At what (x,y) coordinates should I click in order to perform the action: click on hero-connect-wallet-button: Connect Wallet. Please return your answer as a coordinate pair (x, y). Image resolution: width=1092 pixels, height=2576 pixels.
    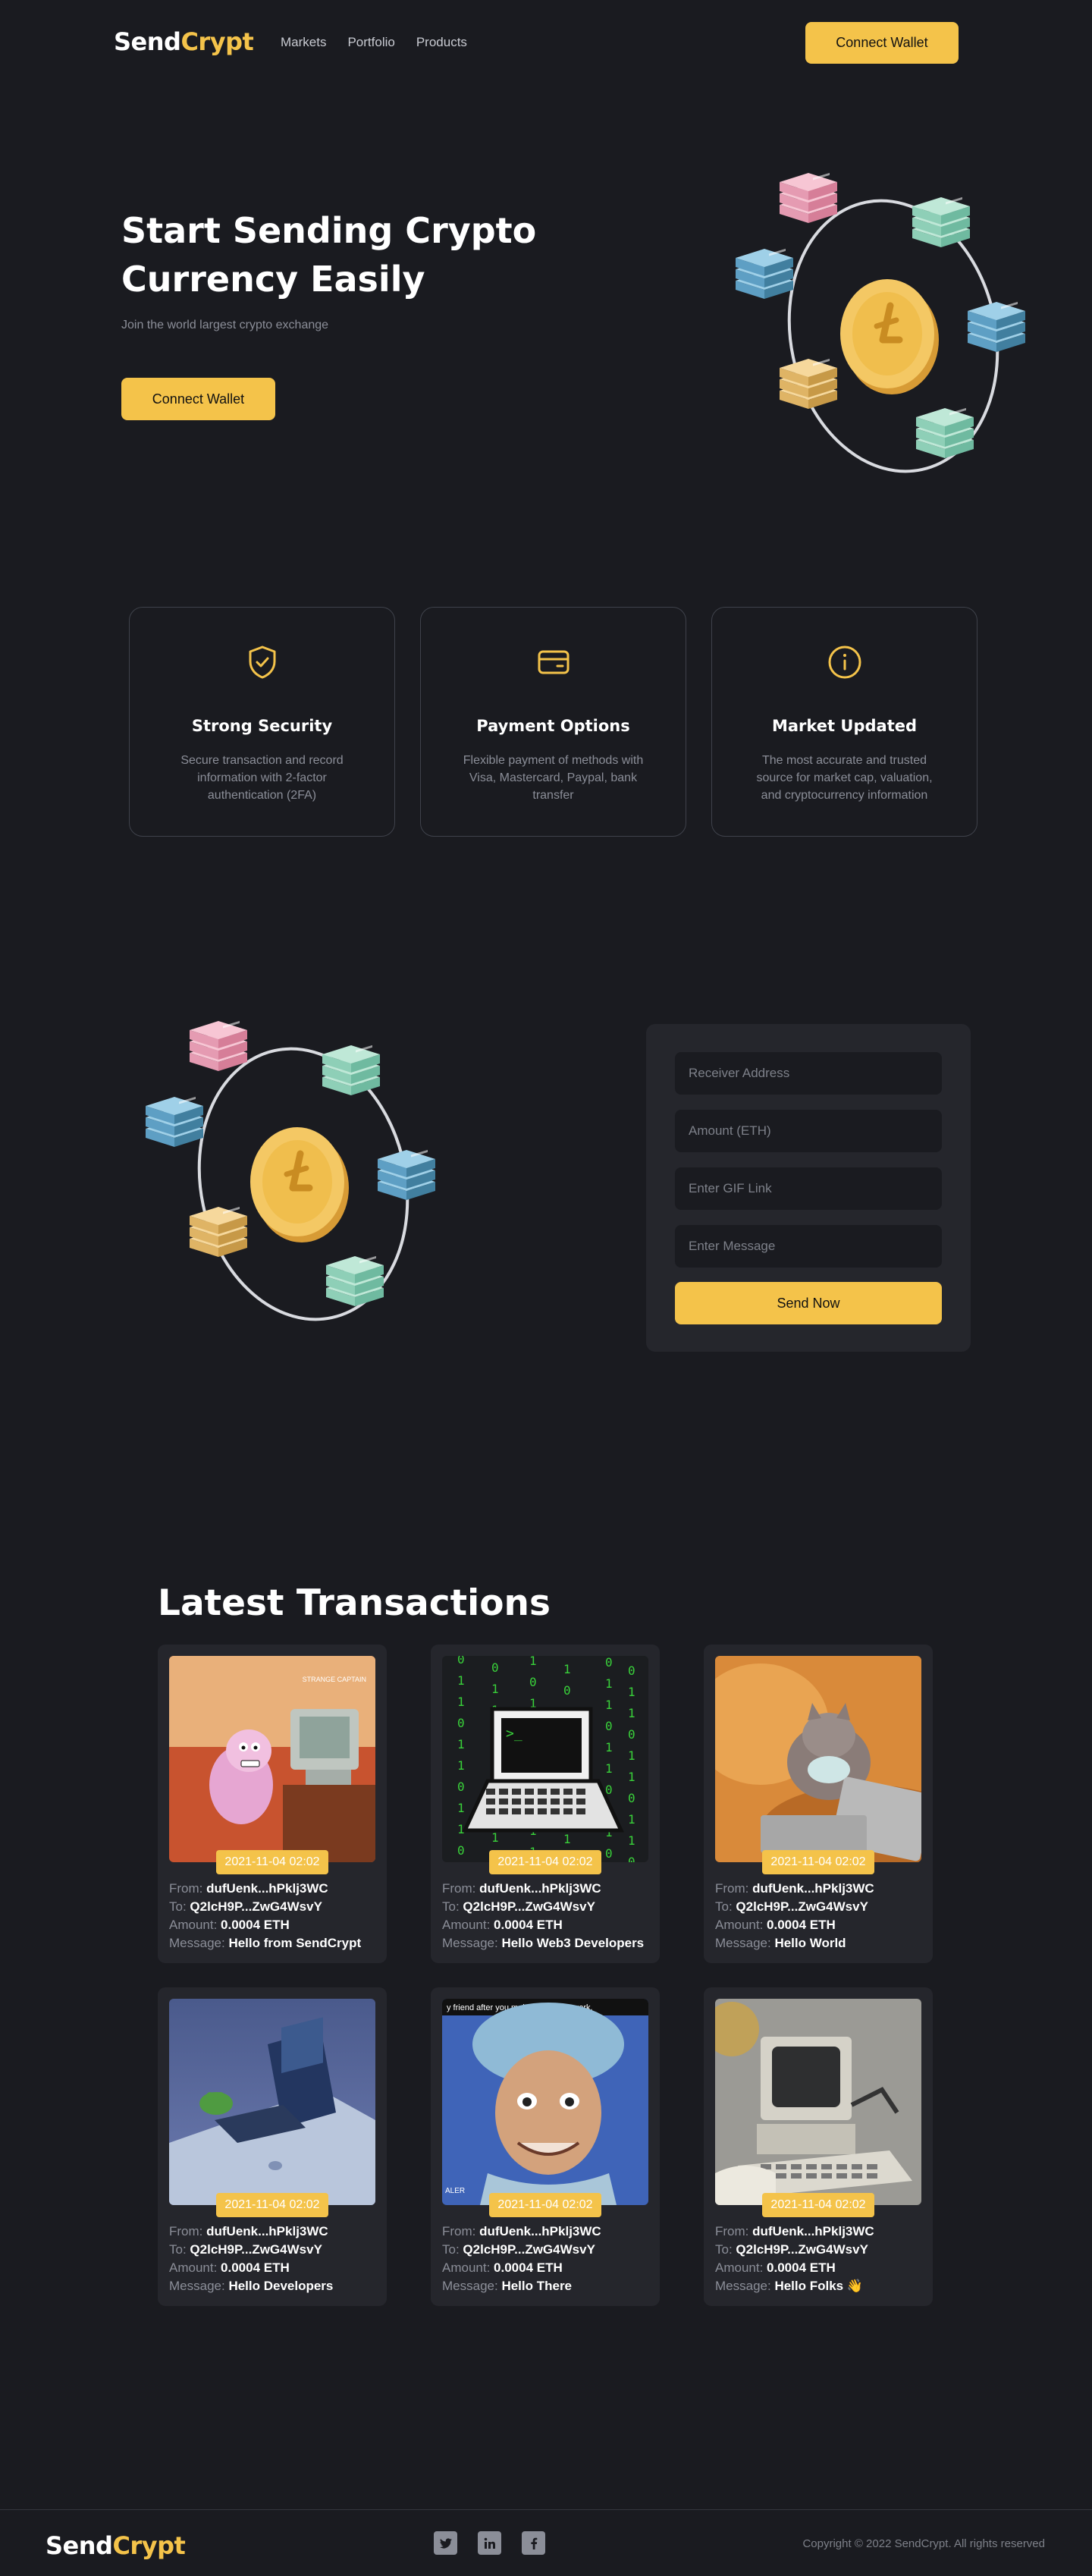
    Looking at the image, I should click on (198, 399).